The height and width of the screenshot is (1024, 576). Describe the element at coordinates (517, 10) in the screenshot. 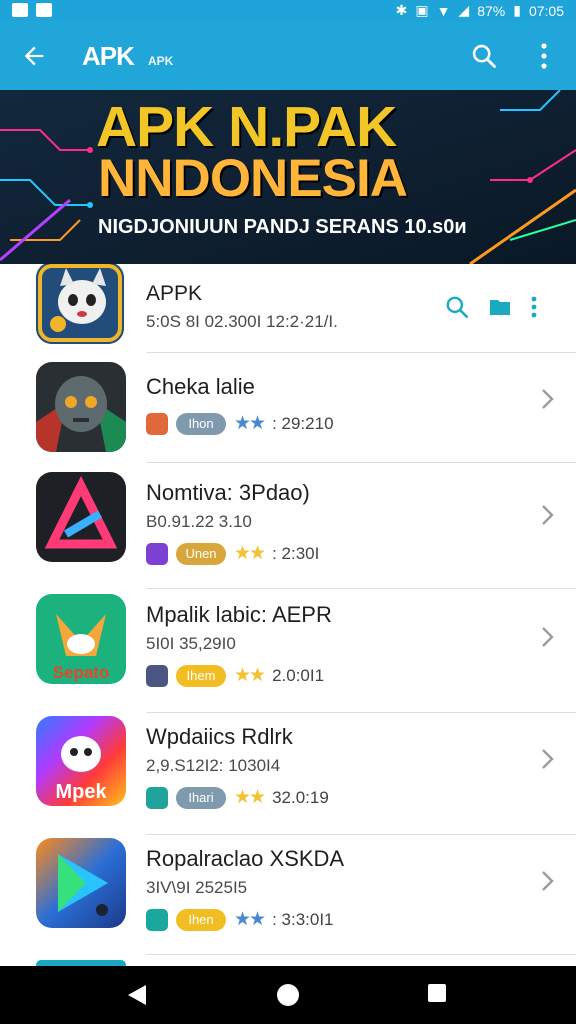

I see `battery-icon: ▮` at that location.